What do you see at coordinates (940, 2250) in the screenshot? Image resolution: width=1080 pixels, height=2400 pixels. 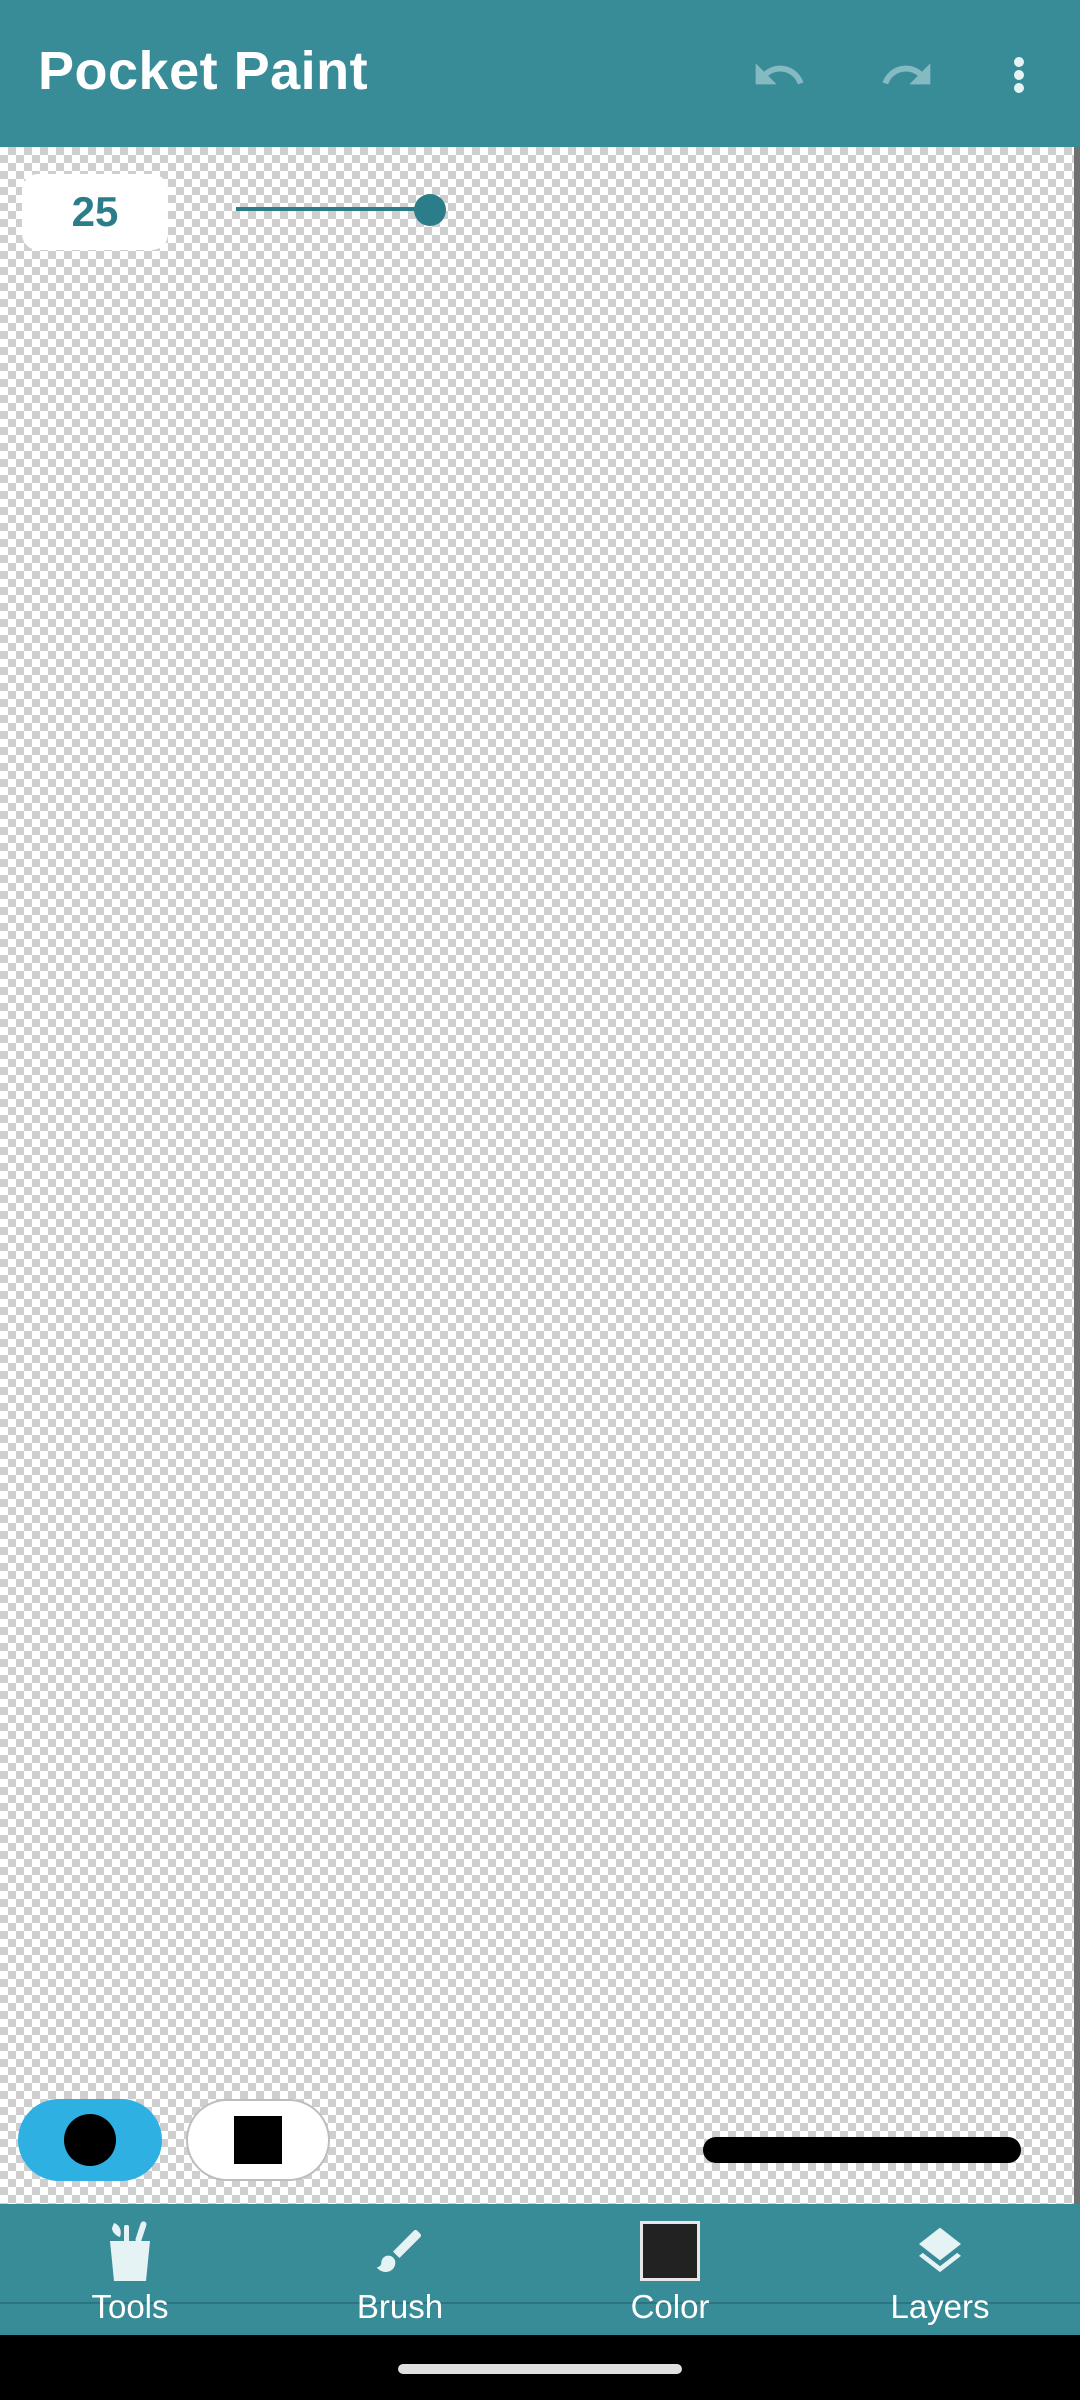 I see `layers-icon` at bounding box center [940, 2250].